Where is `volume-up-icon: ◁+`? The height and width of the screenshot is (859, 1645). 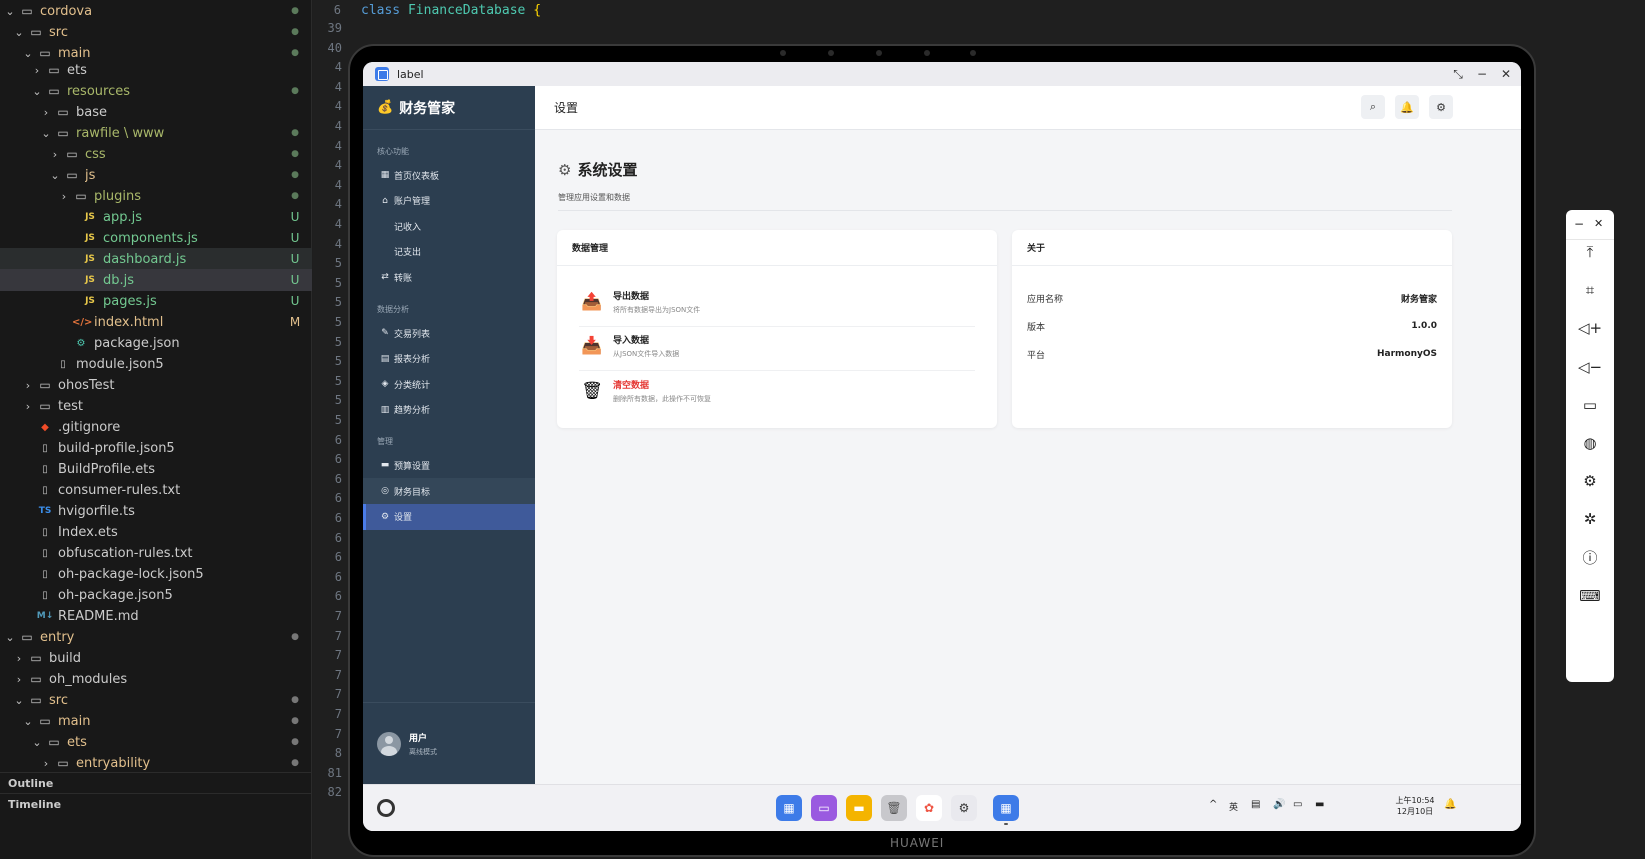
volume-up-icon: ◁+ is located at coordinates (1590, 328).